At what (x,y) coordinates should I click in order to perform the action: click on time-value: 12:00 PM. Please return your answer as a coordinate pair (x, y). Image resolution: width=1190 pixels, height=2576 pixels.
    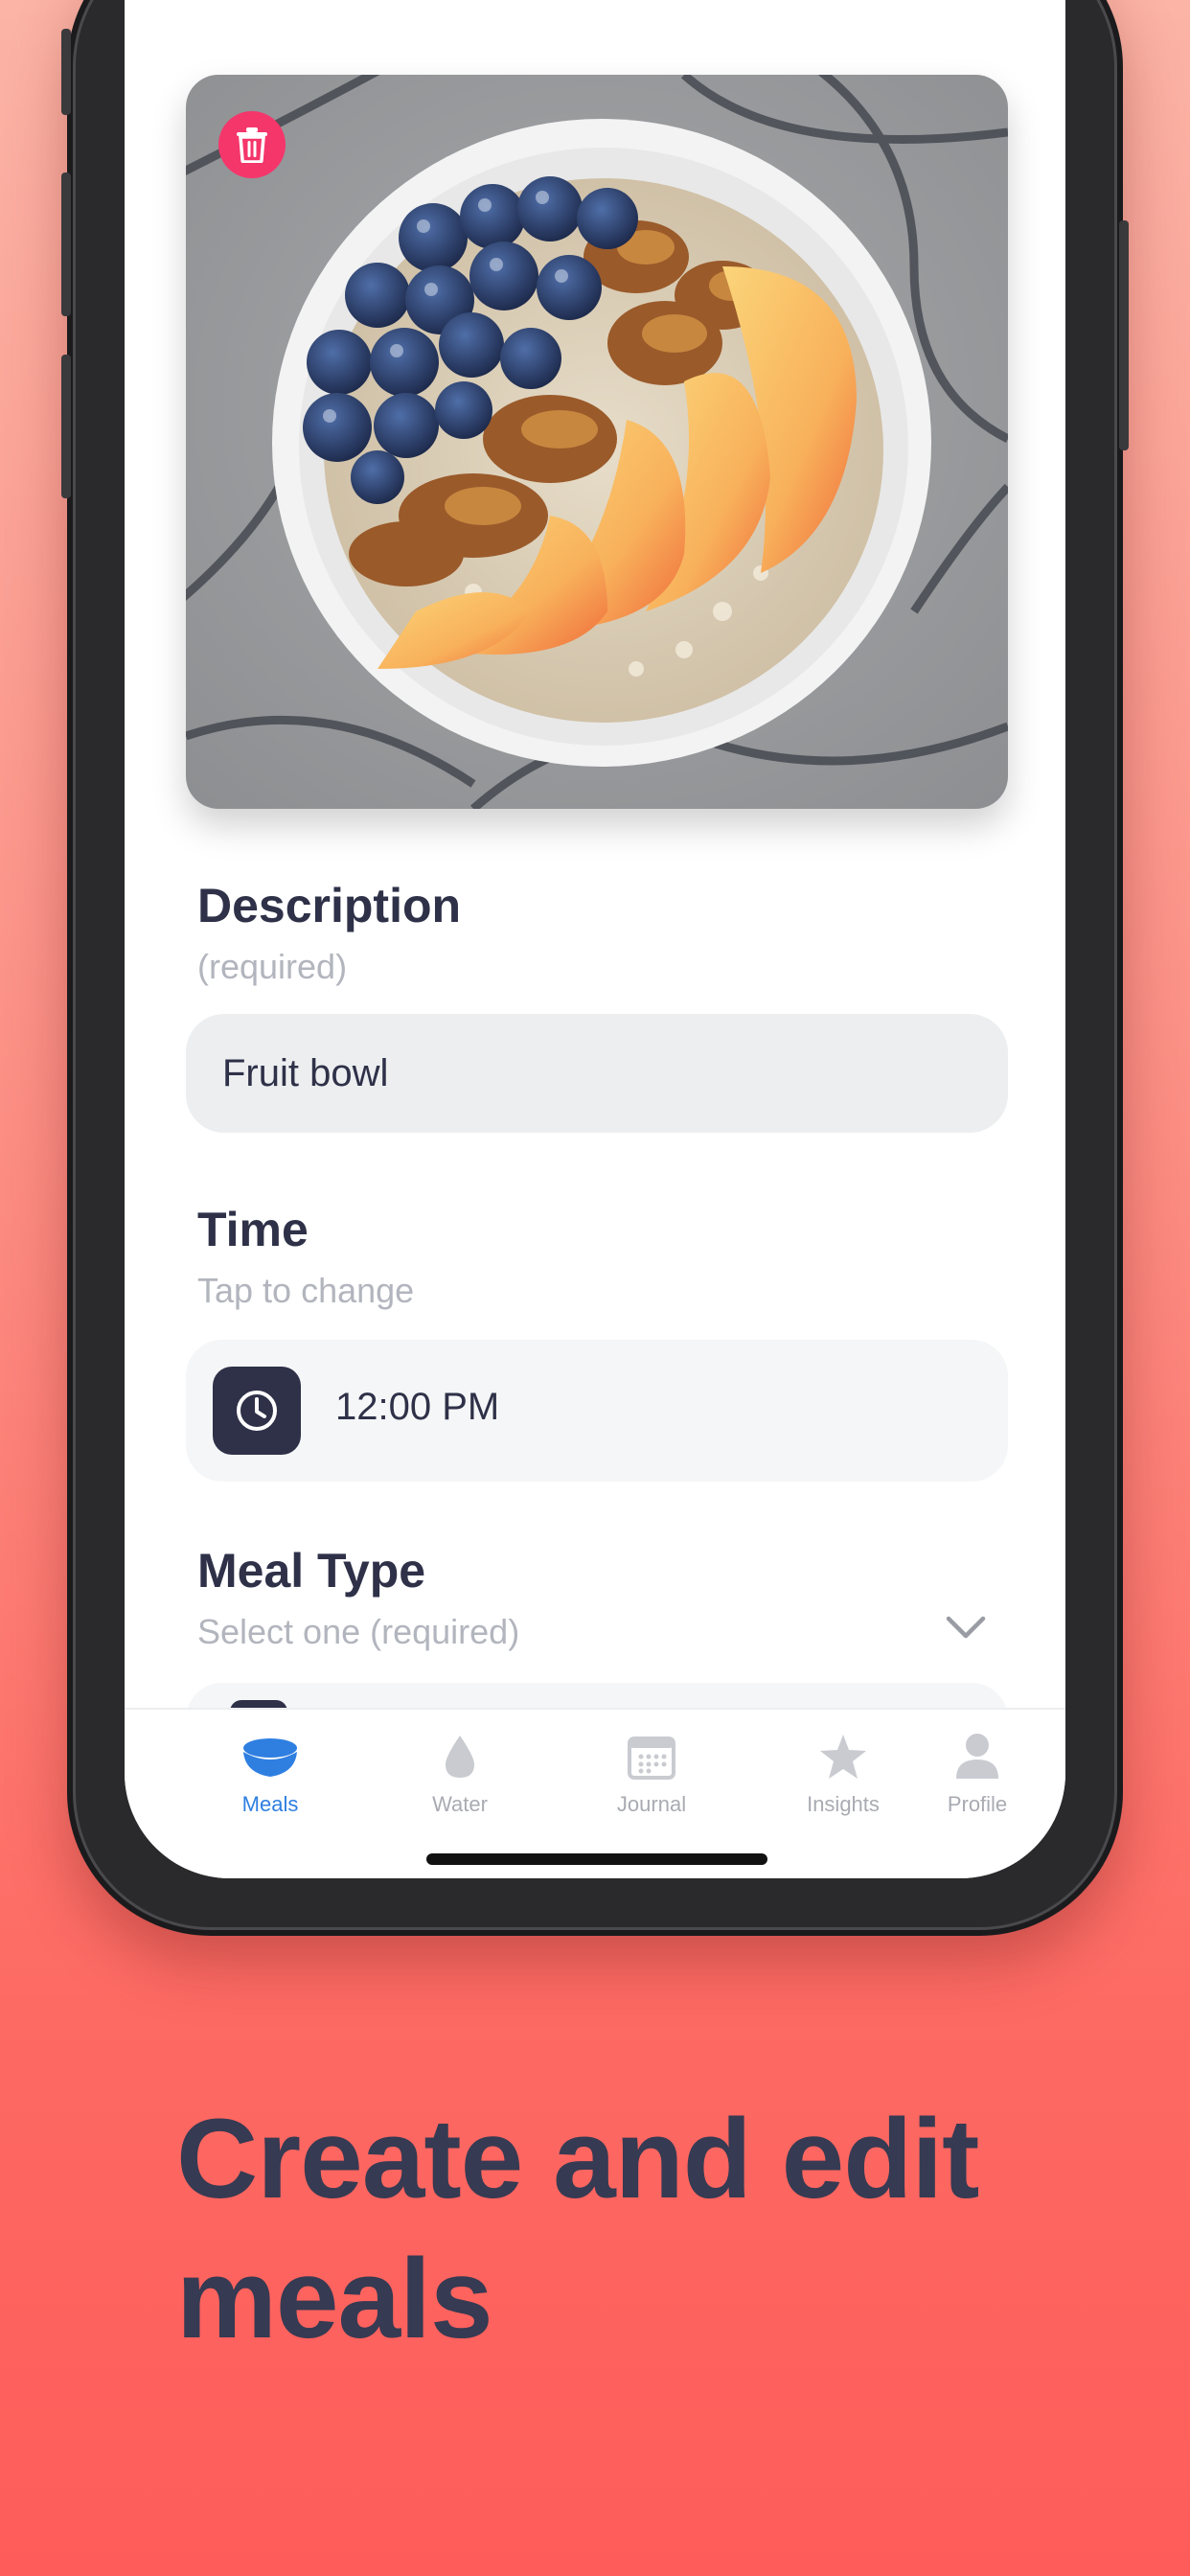
    Looking at the image, I should click on (418, 1407).